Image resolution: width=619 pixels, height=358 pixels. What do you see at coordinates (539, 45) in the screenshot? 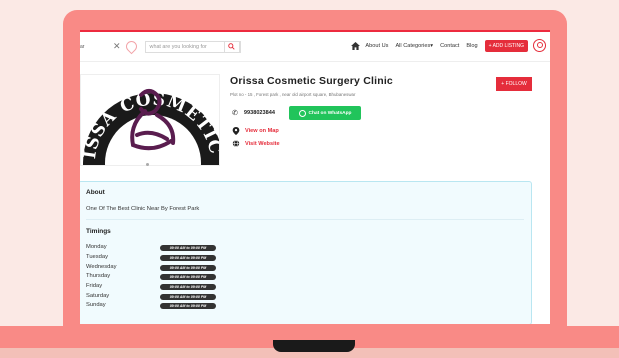
I see `user-account-icon` at bounding box center [539, 45].